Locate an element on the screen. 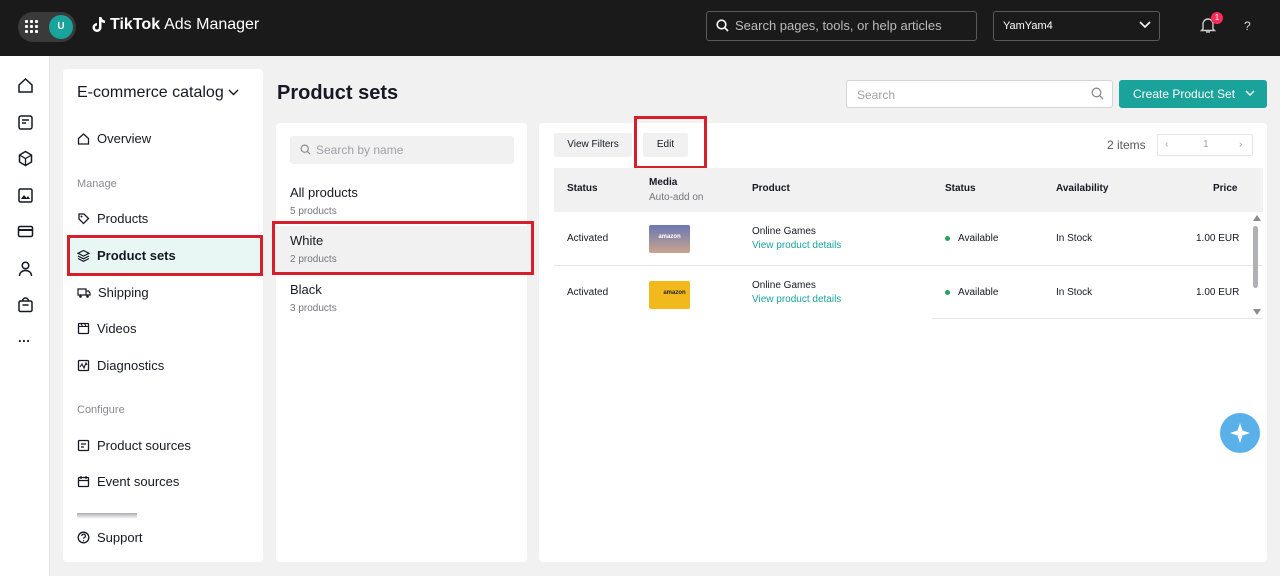 This screenshot has height=576, width=1280. set-count: 5 products is located at coordinates (313, 211).